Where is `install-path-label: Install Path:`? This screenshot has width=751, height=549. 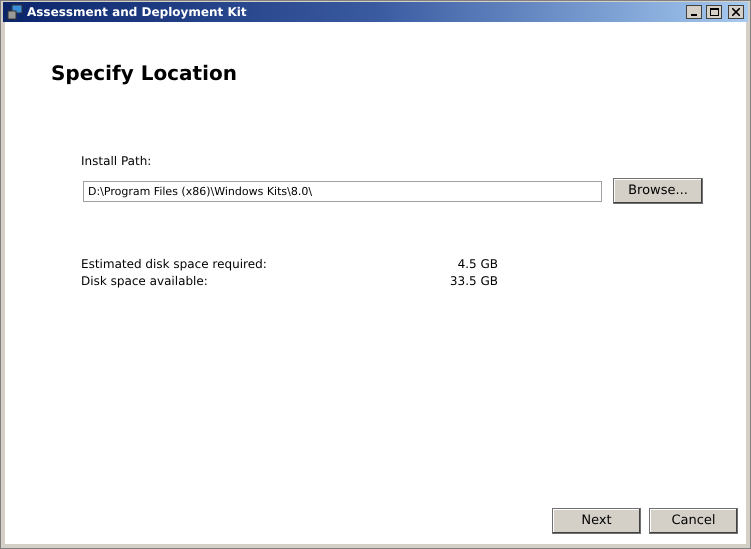
install-path-label: Install Path: is located at coordinates (116, 161).